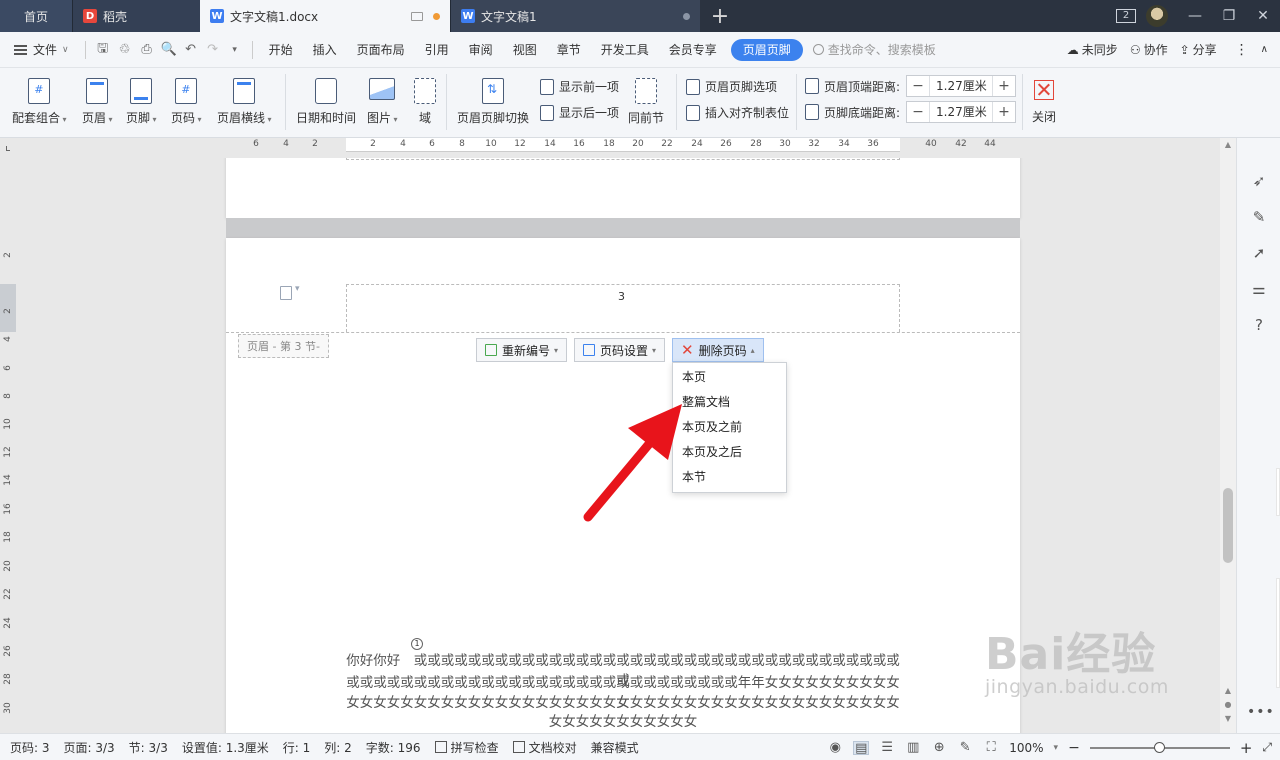 The height and width of the screenshot is (760, 1280). I want to click on header-distance-value: 1.27厘米, so click(961, 86).